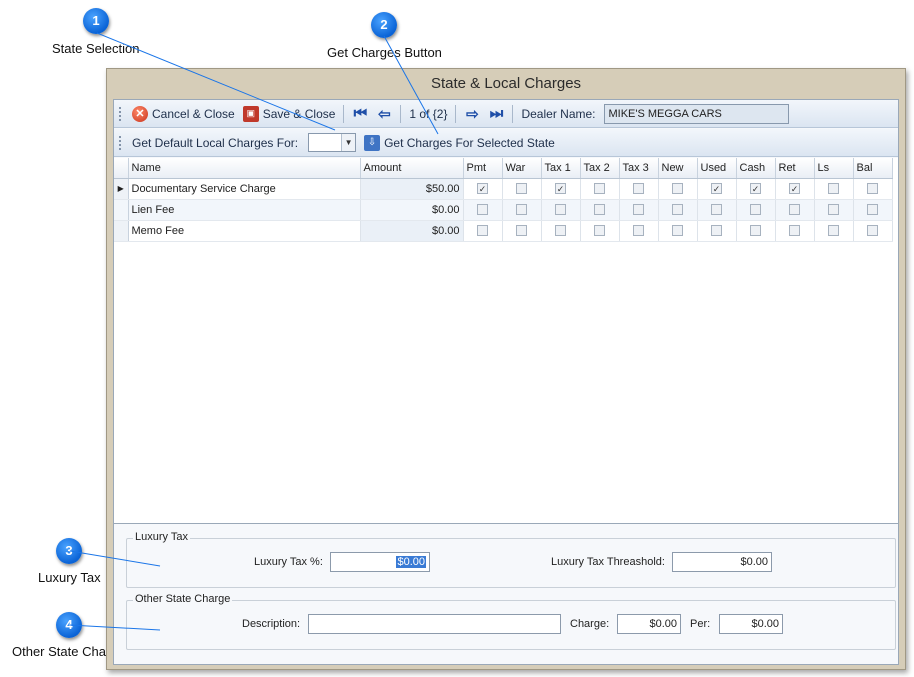 Image resolution: width=914 pixels, height=677 pixels. Describe the element at coordinates (649, 624) in the screenshot. I see `charge-field: $0.00` at that location.